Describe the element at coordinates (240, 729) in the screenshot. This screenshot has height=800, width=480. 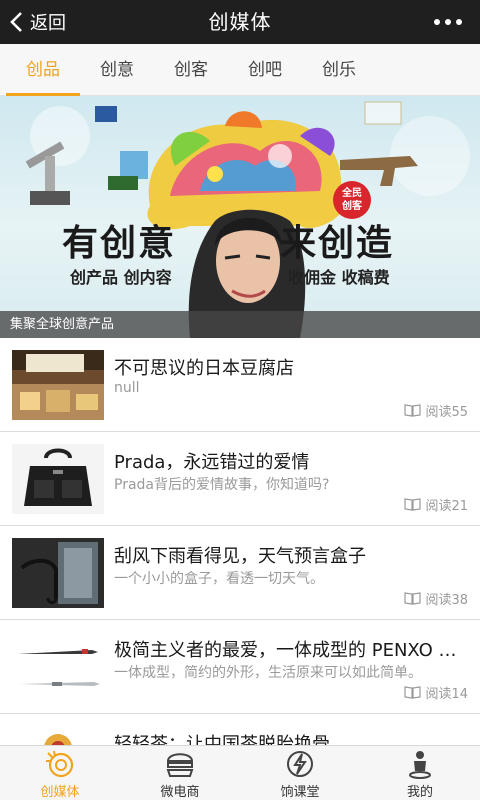
I see `list-item: 轻轻茶：让中国茶脱胎换骨` at that location.